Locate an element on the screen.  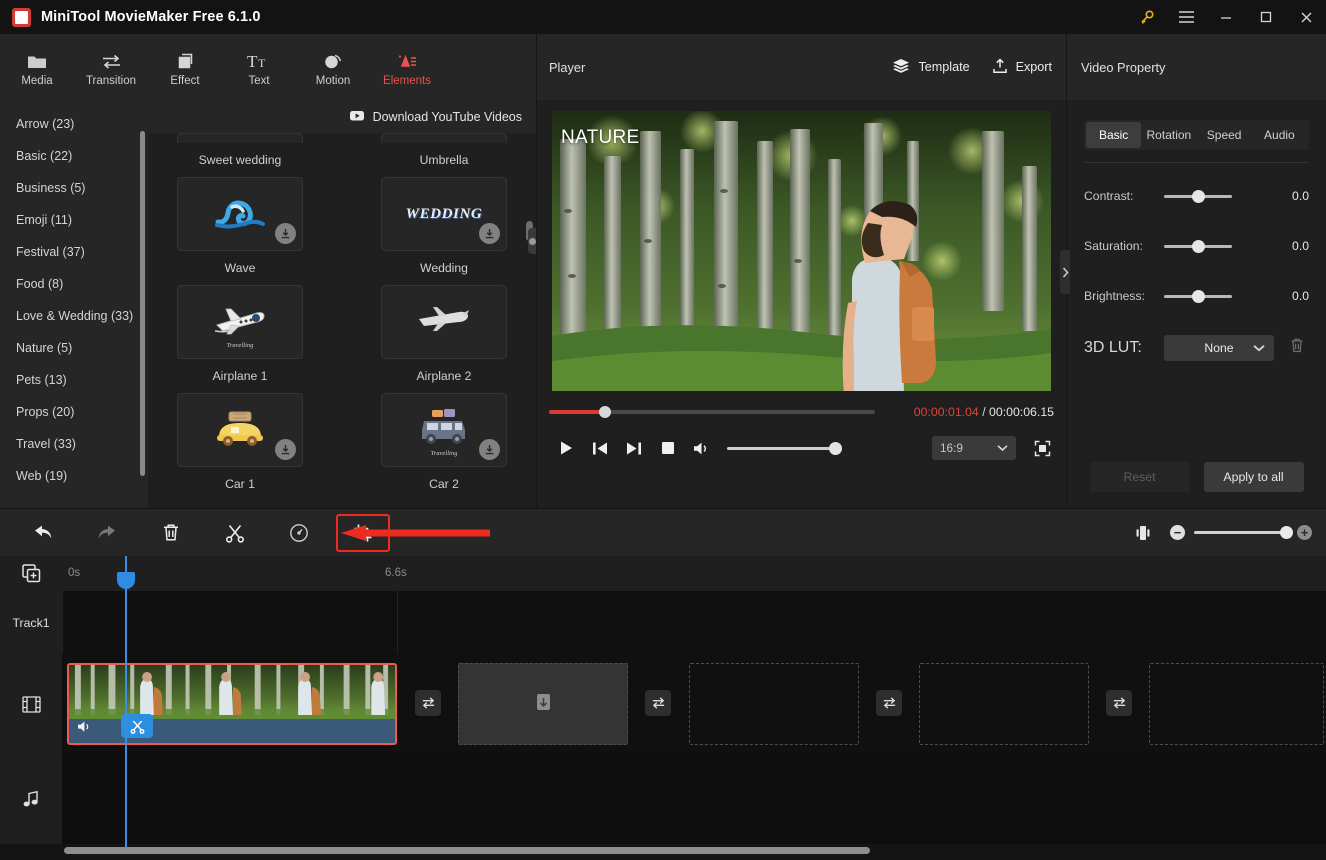
split-view-icon is located at coordinates (1143, 533).